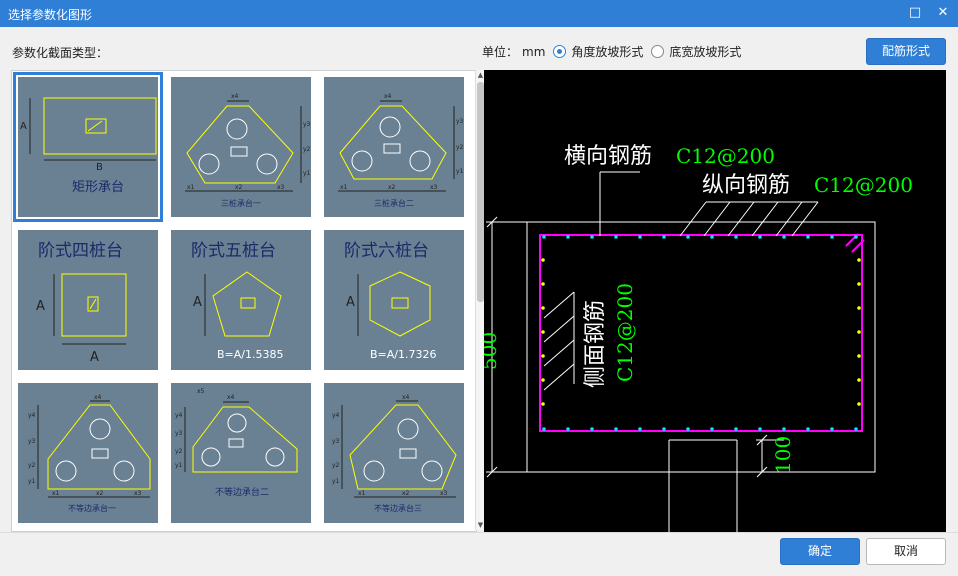  Describe the element at coordinates (236, 443) in the screenshot. I see `unequal-2-svg: x4 x5 y4 y3 y2 y1 不等边承台二` at that location.